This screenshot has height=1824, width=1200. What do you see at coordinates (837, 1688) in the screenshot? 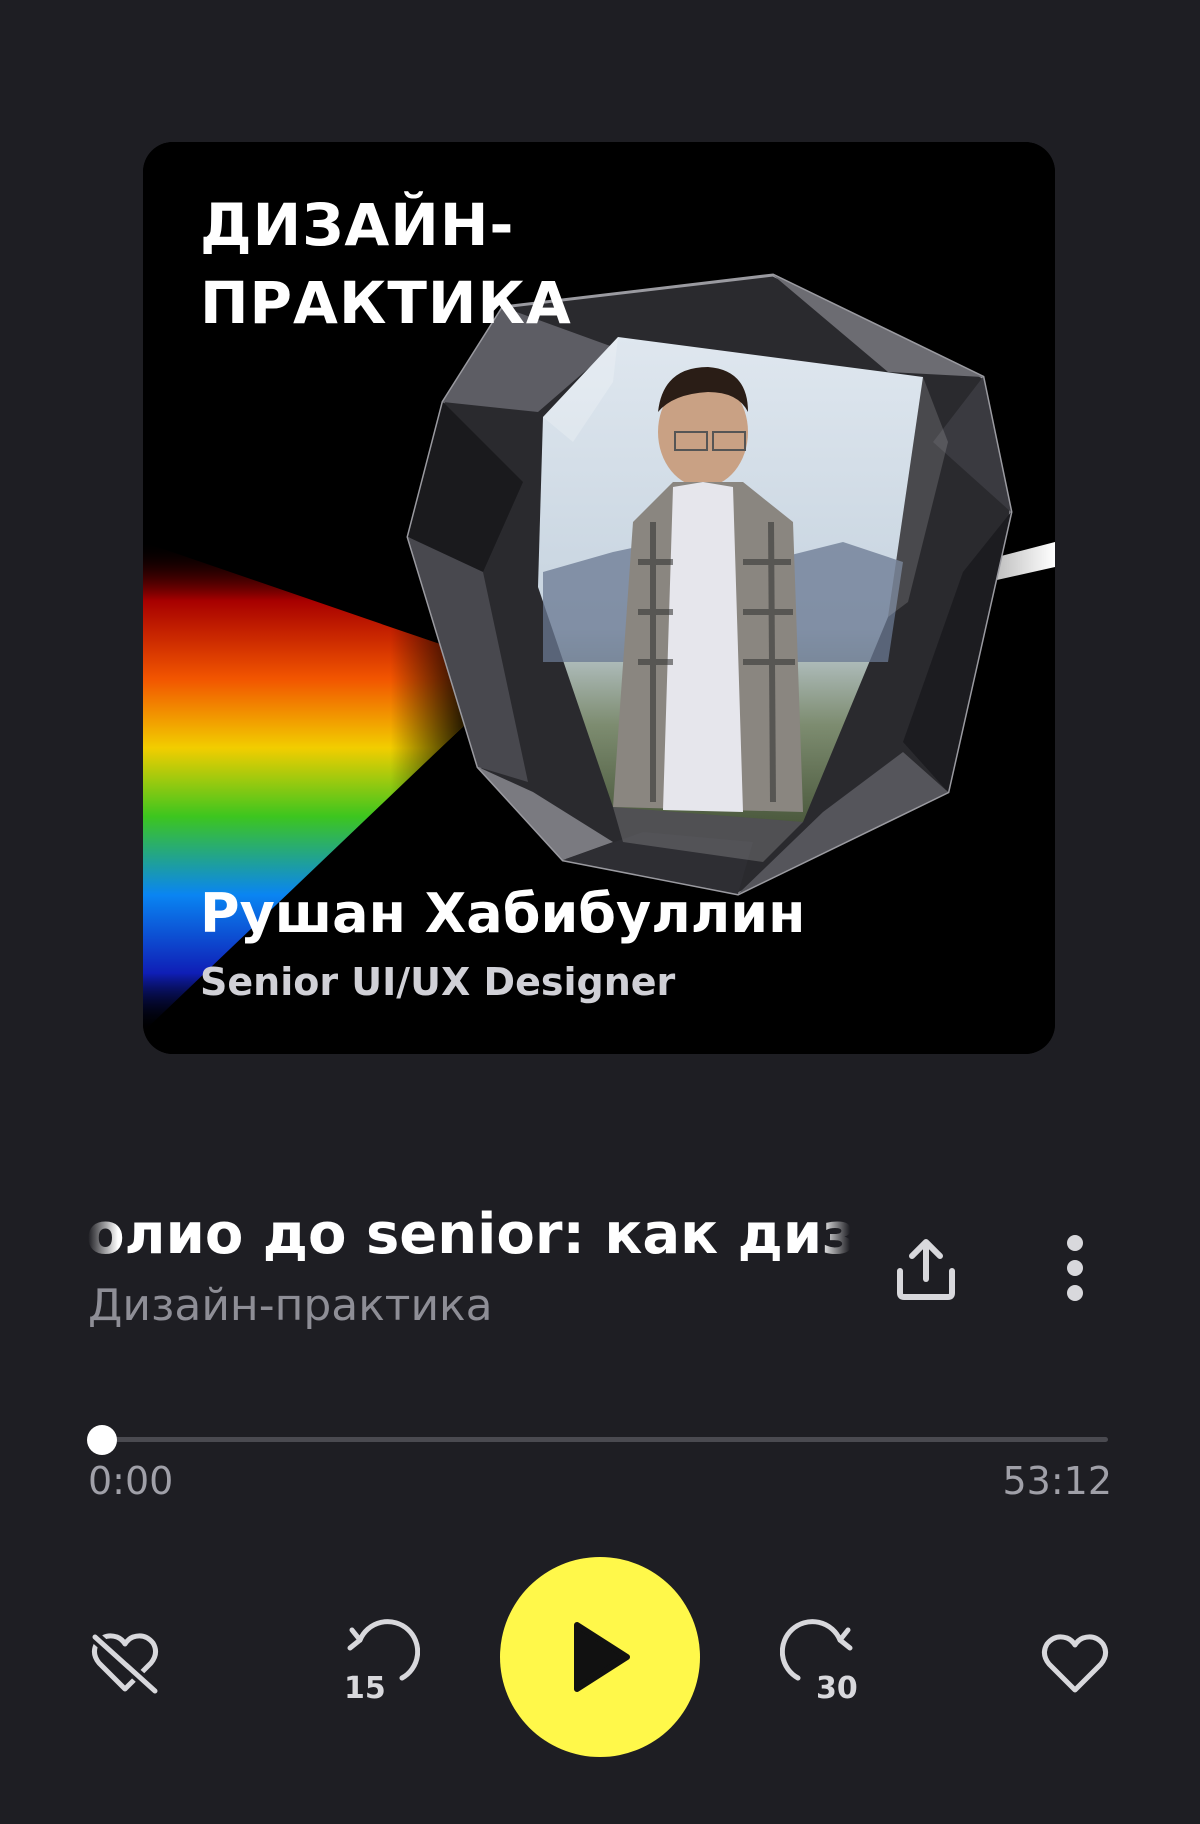
I see `forward-seconds: 30` at bounding box center [837, 1688].